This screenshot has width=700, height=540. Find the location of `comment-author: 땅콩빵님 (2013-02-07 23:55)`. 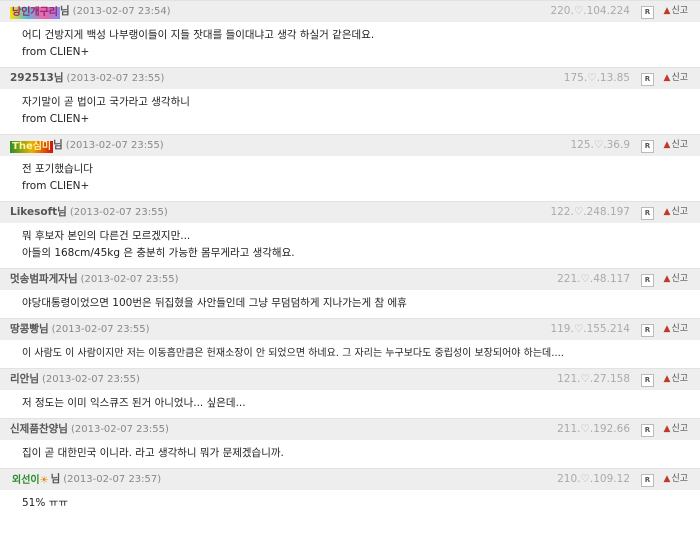

comment-author: 땅콩빵님 (2013-02-07 23:55) is located at coordinates (80, 329).